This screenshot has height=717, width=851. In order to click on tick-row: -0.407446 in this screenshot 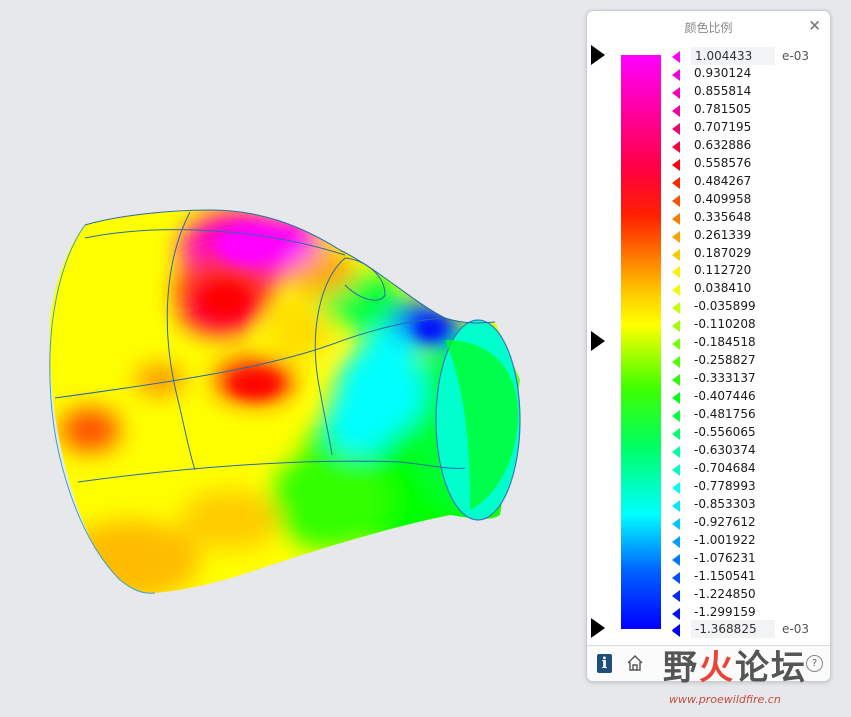, I will do `click(747, 397)`.